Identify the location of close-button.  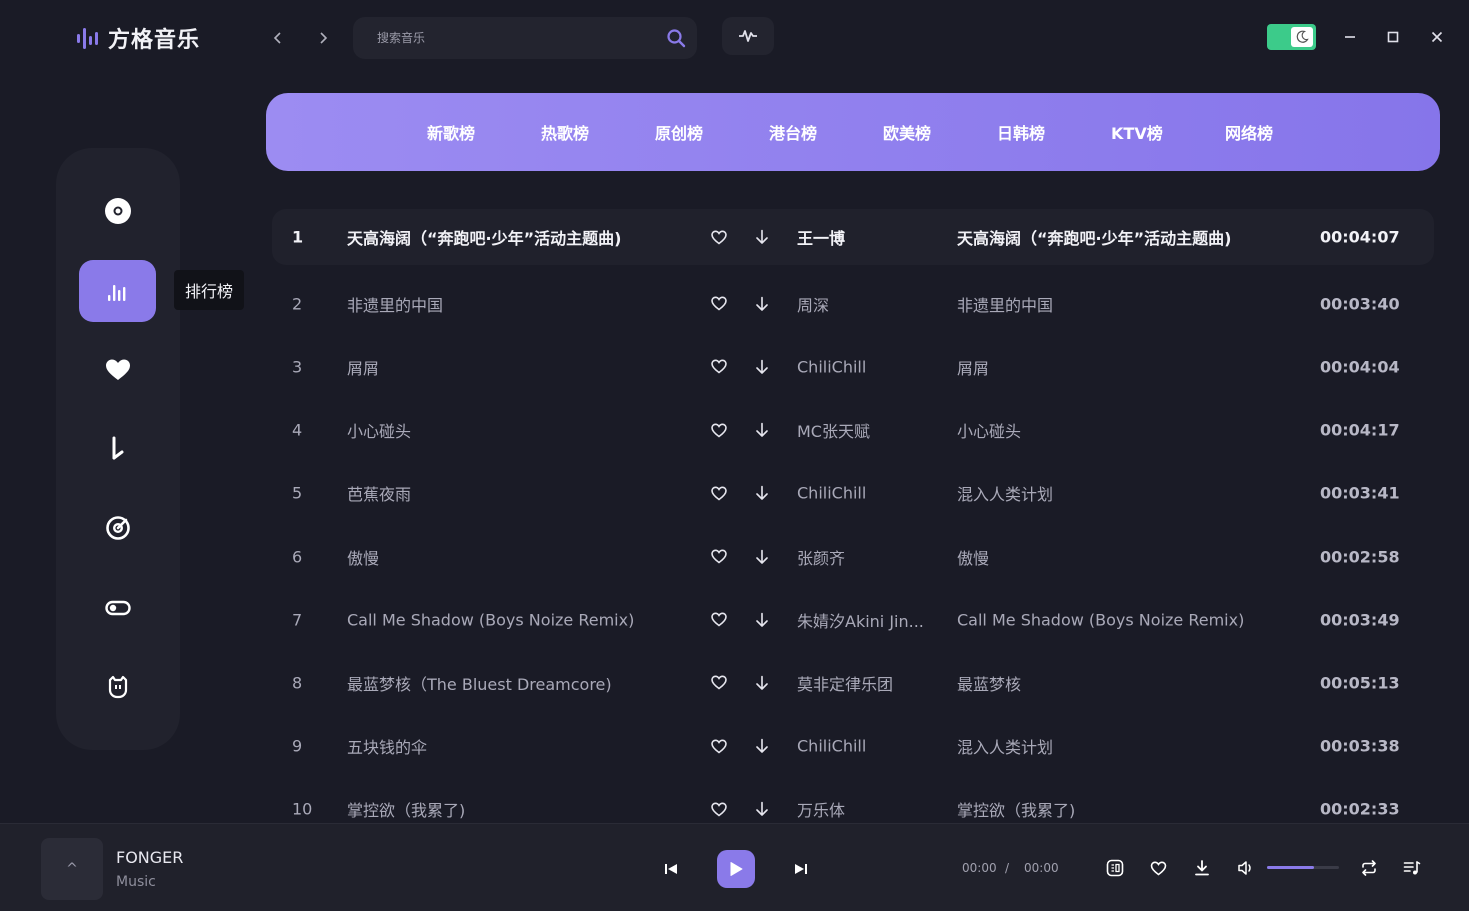
(1437, 37).